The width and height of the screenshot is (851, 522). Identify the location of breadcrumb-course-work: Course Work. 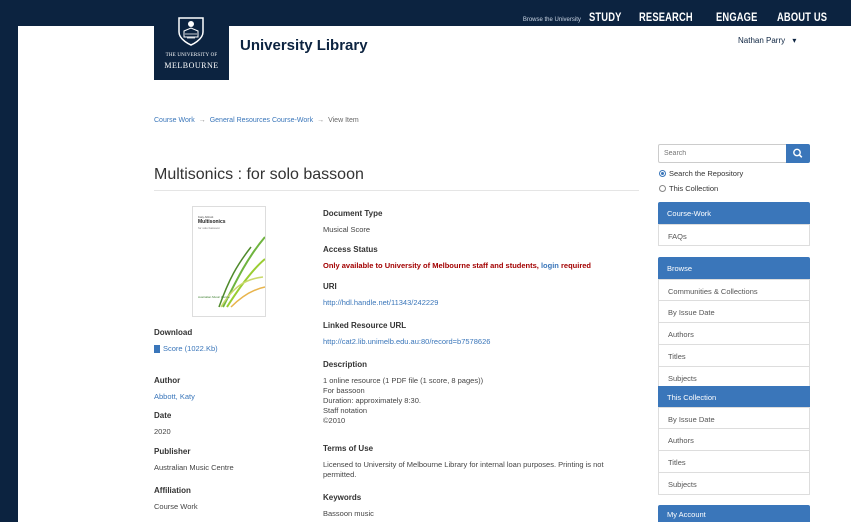
(174, 120).